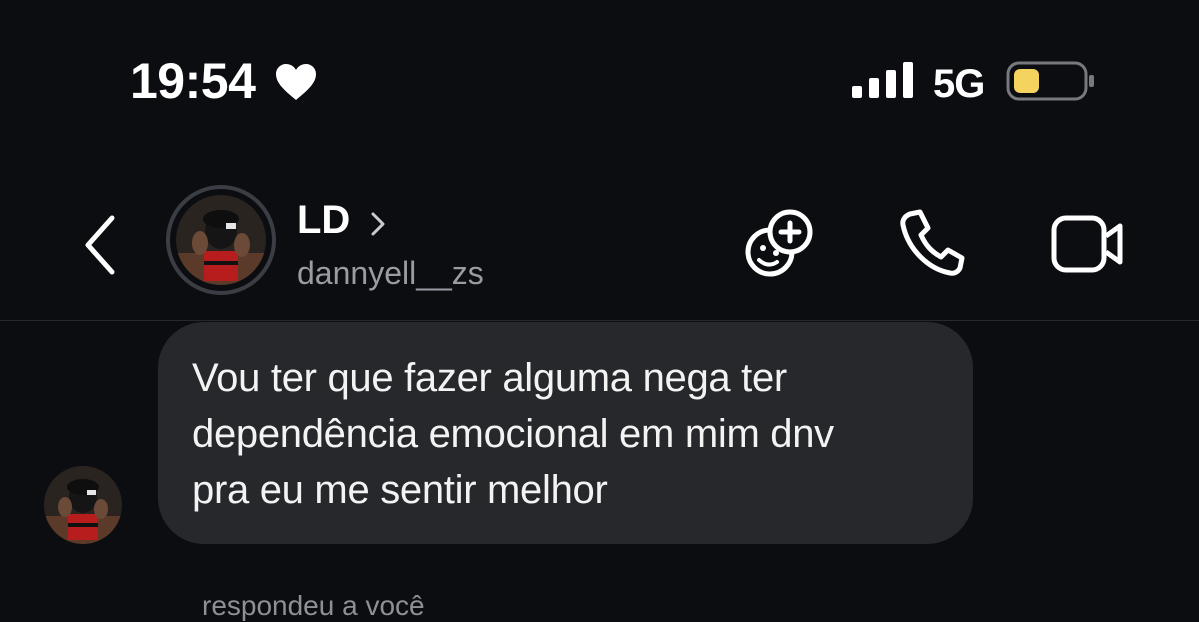  Describe the element at coordinates (100, 245) in the screenshot. I see `back-chevron-icon` at that location.